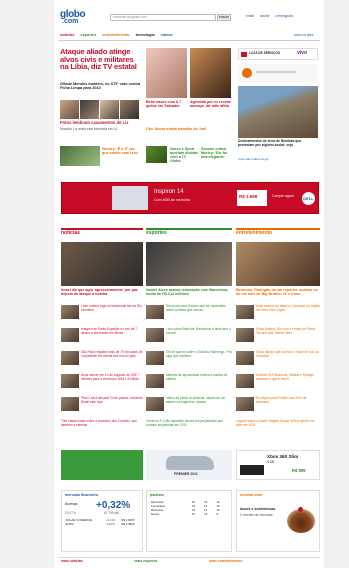 The width and height of the screenshot is (349, 568). I want to click on vasco-photo, so click(156, 154).